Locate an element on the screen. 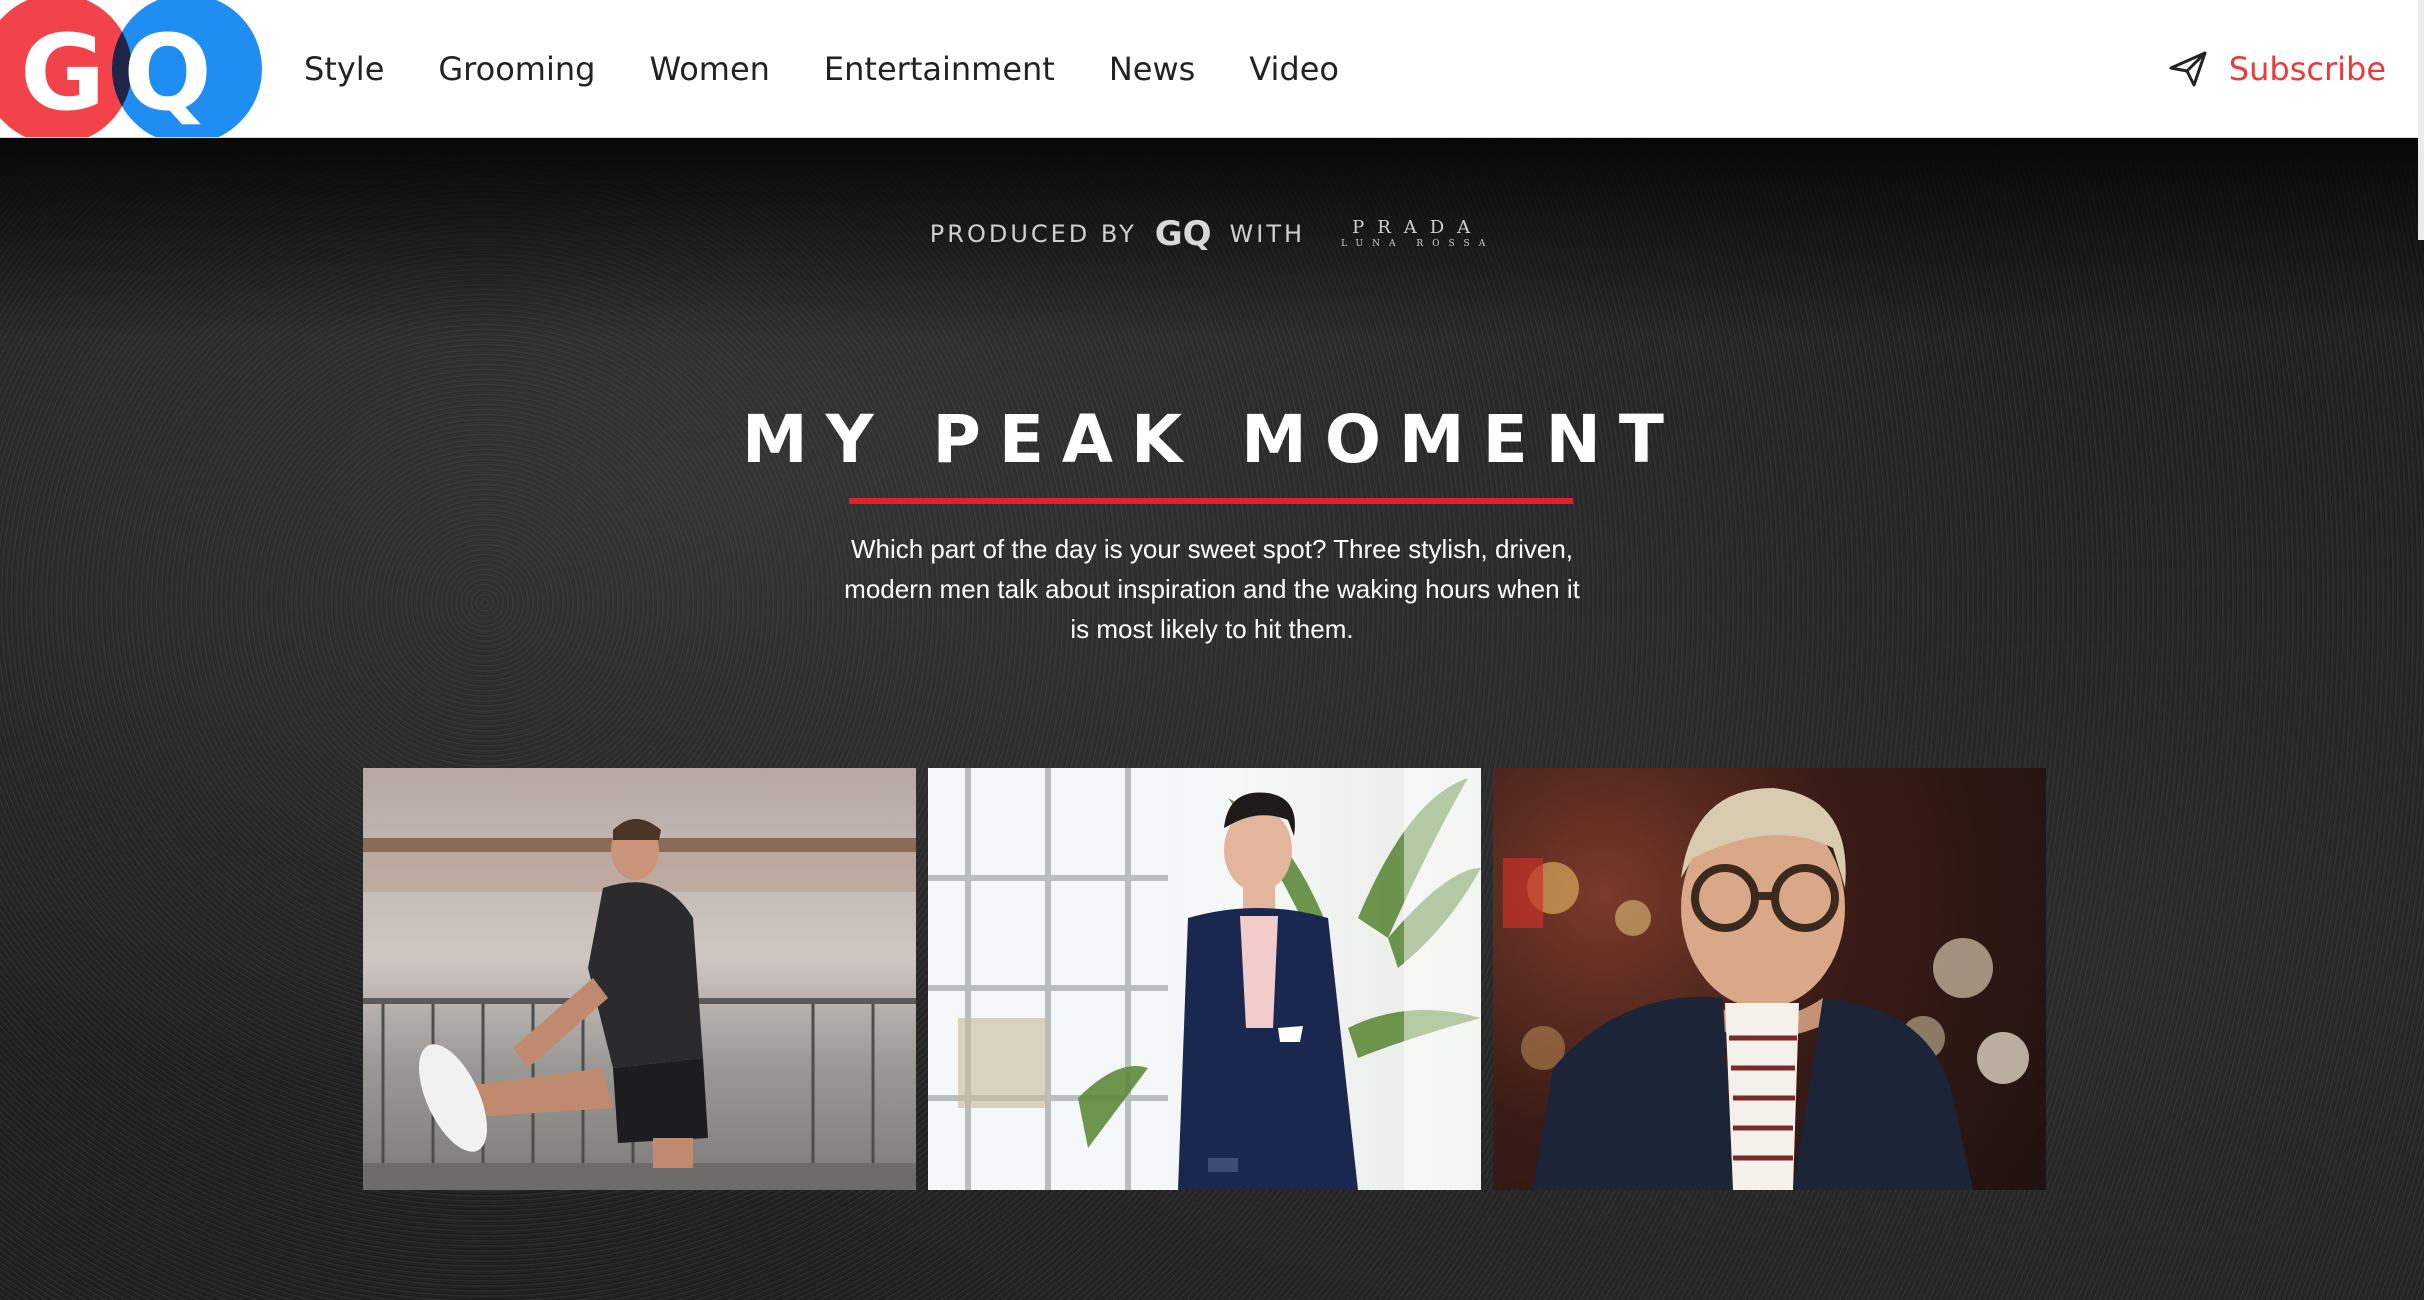 The image size is (2424, 1300). nav-item-grooming: Grooming is located at coordinates (516, 69).